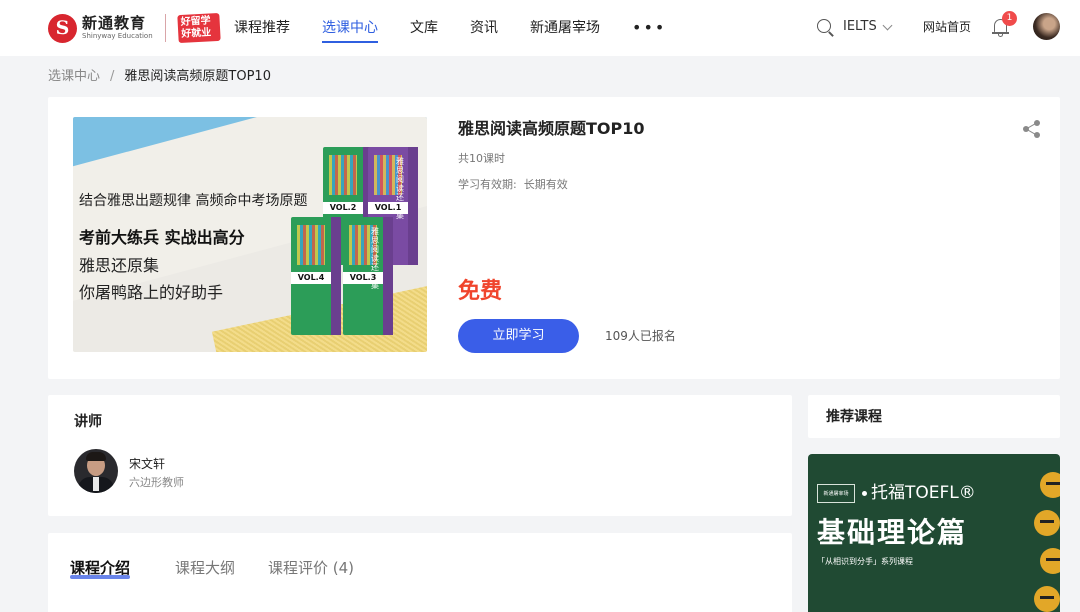 The image size is (1080, 612). What do you see at coordinates (119, 265) in the screenshot?
I see `banner-series: 雅思还原集` at bounding box center [119, 265].